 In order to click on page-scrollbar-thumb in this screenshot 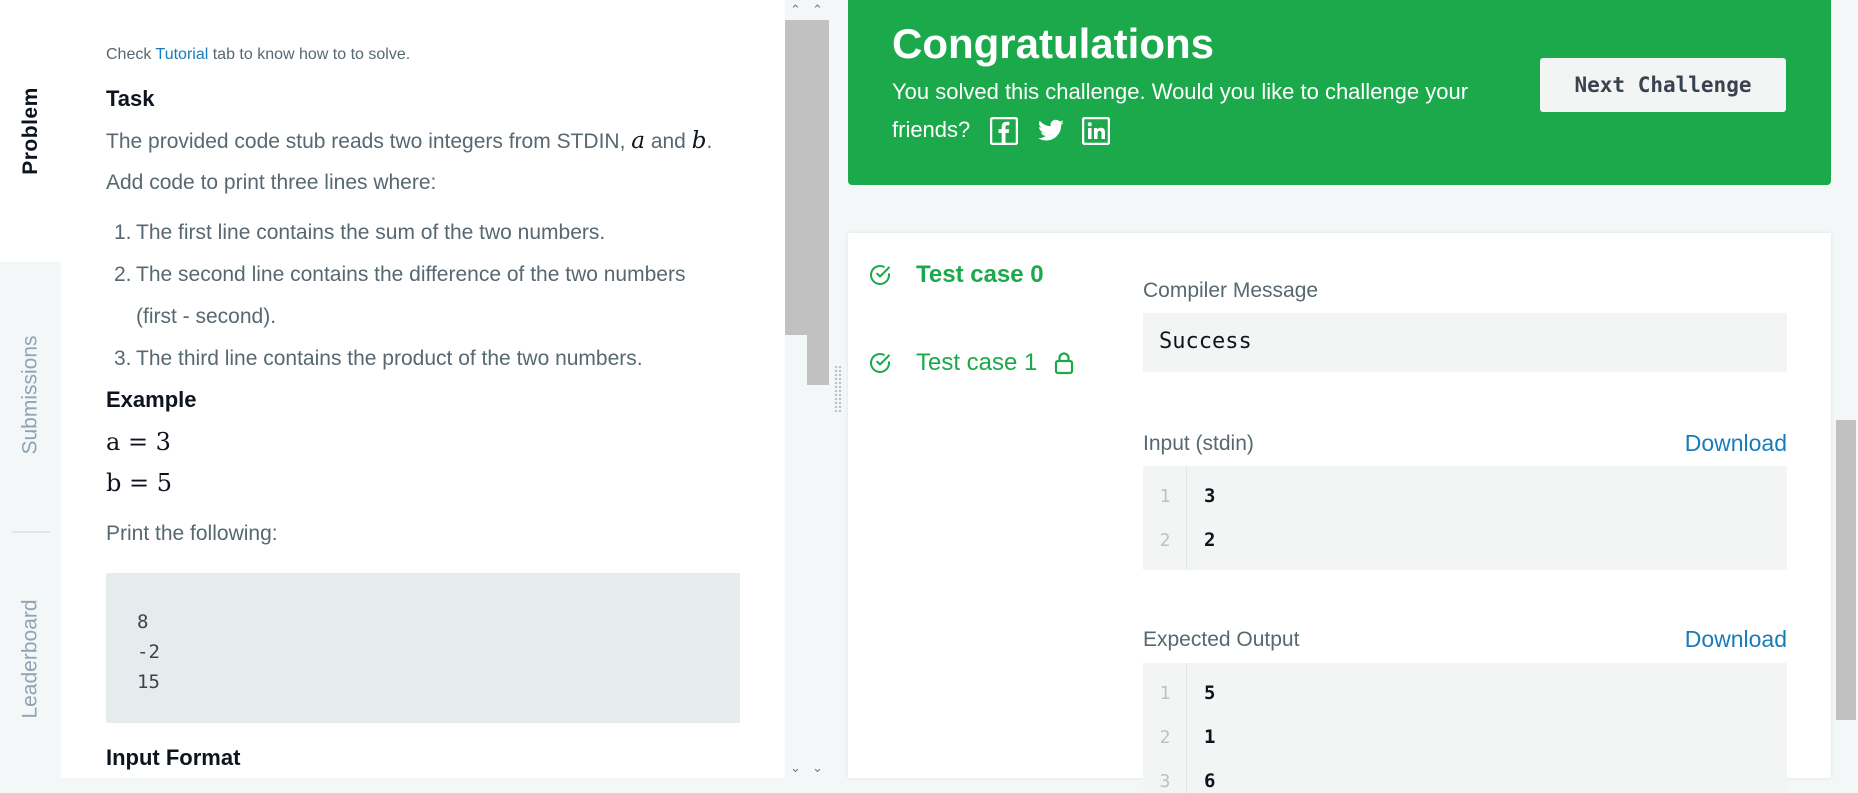, I will do `click(1846, 570)`.